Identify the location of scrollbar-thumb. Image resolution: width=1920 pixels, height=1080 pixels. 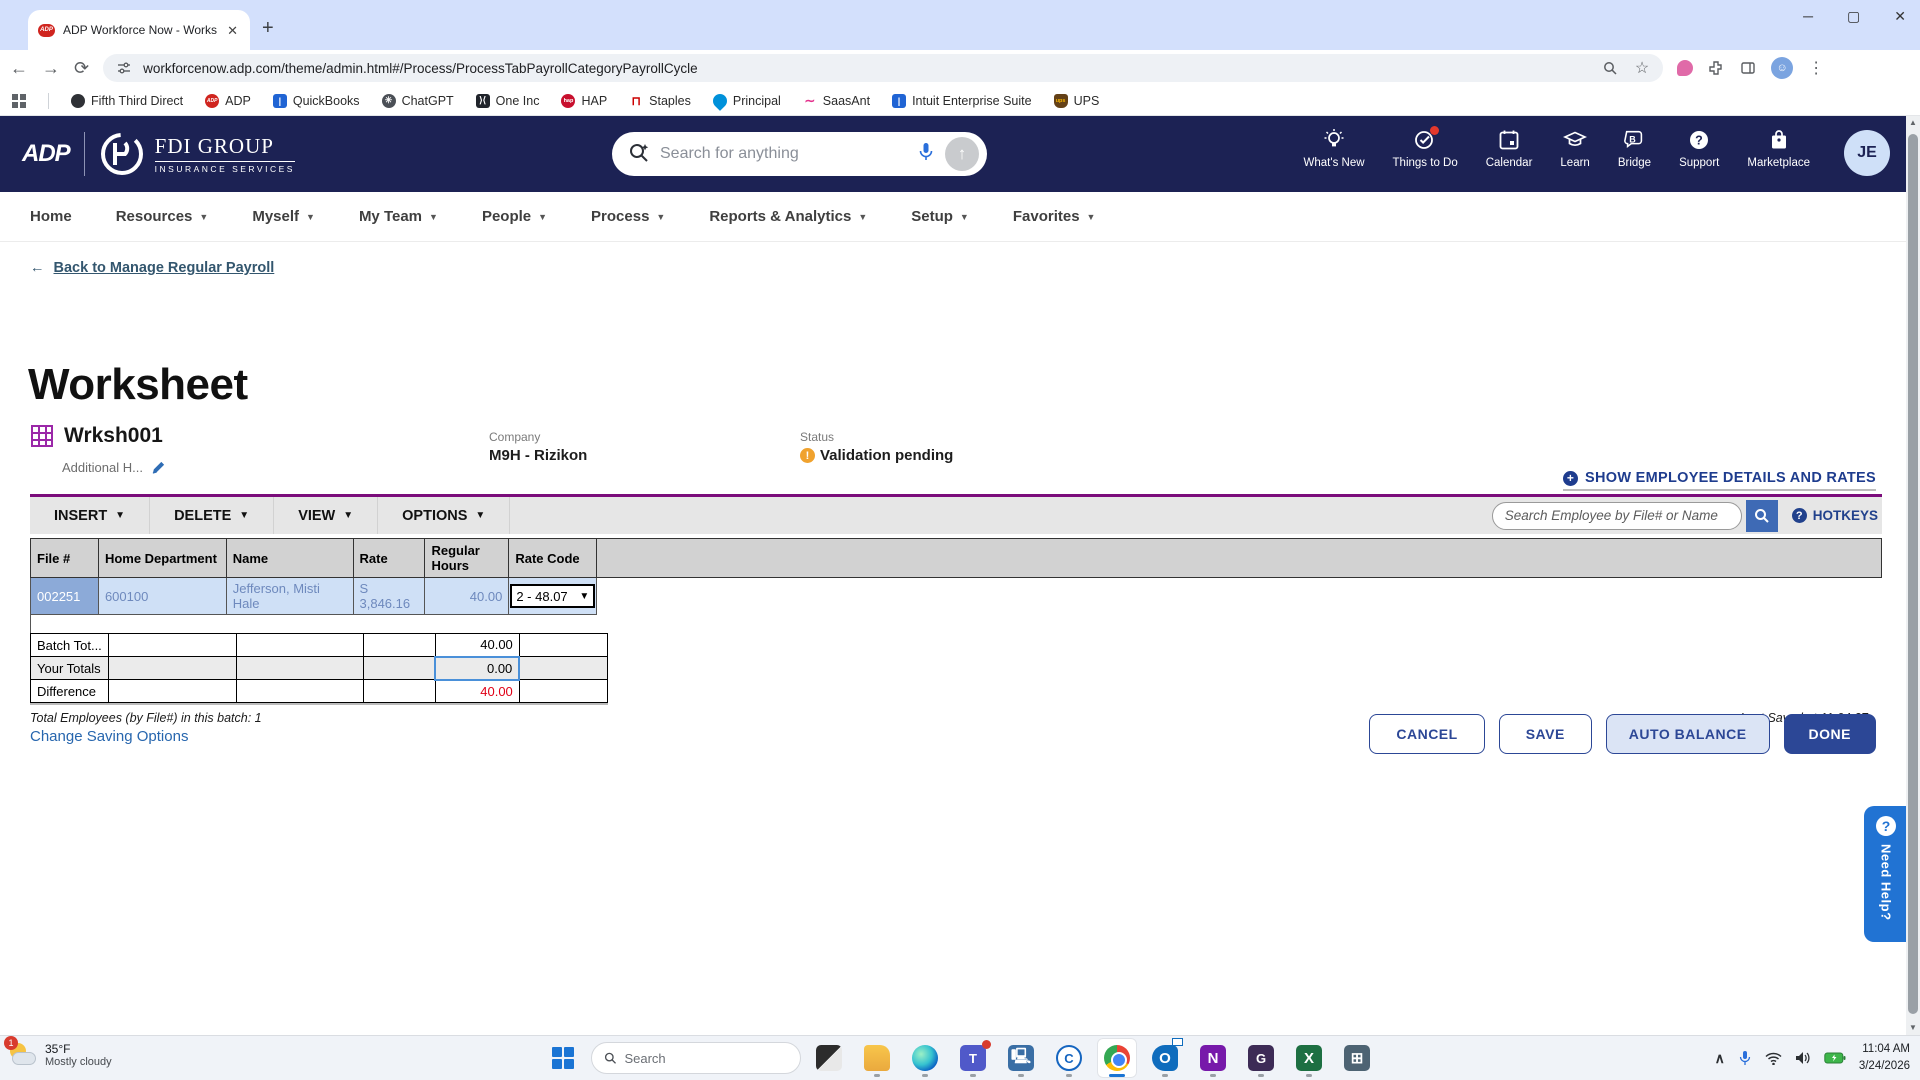
(1913, 574).